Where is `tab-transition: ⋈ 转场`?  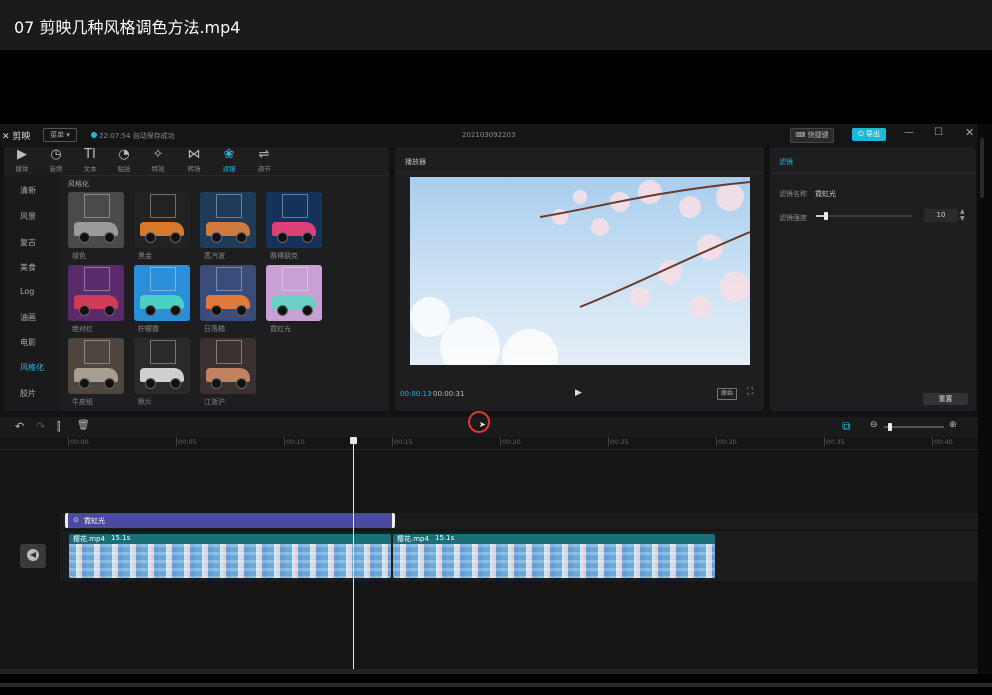
tab-transition: ⋈ 转场 is located at coordinates (194, 160).